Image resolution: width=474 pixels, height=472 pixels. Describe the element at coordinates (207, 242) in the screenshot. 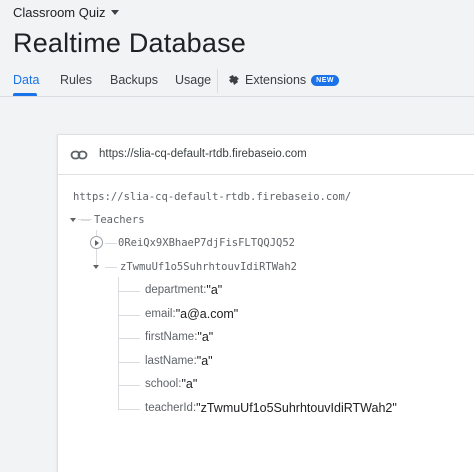

I see `node-key: 0ReiQx9XBhaeP7djFisFLTQQJQ52` at that location.